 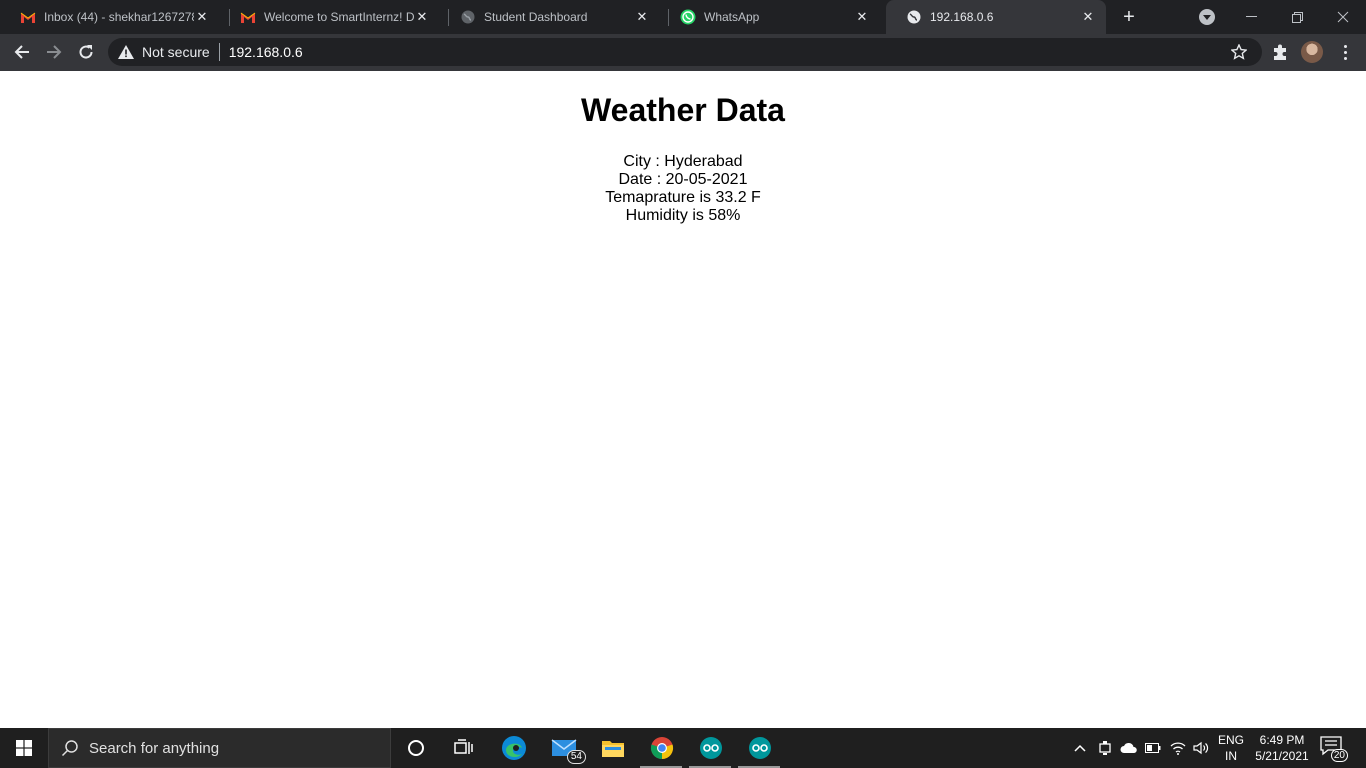 I want to click on mail-button: 54, so click(x=568, y=749).